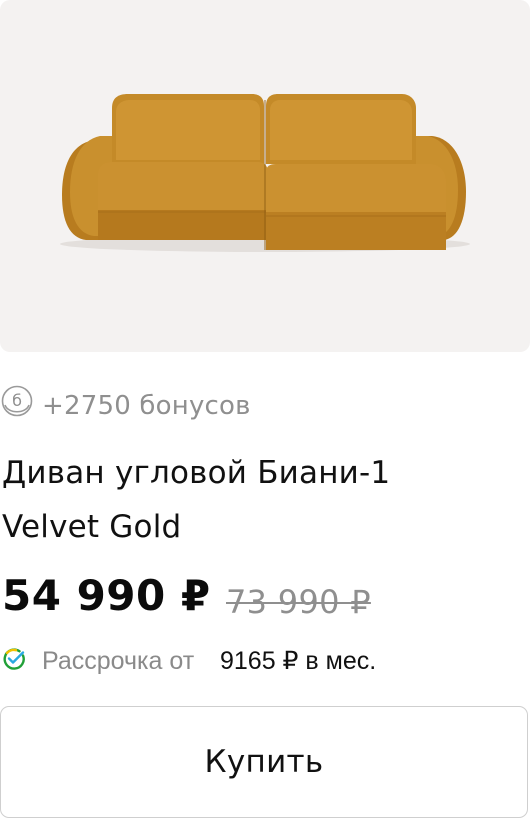 This screenshot has width=530, height=820. What do you see at coordinates (118, 661) in the screenshot?
I see `installment-label: Рассрочка от` at bounding box center [118, 661].